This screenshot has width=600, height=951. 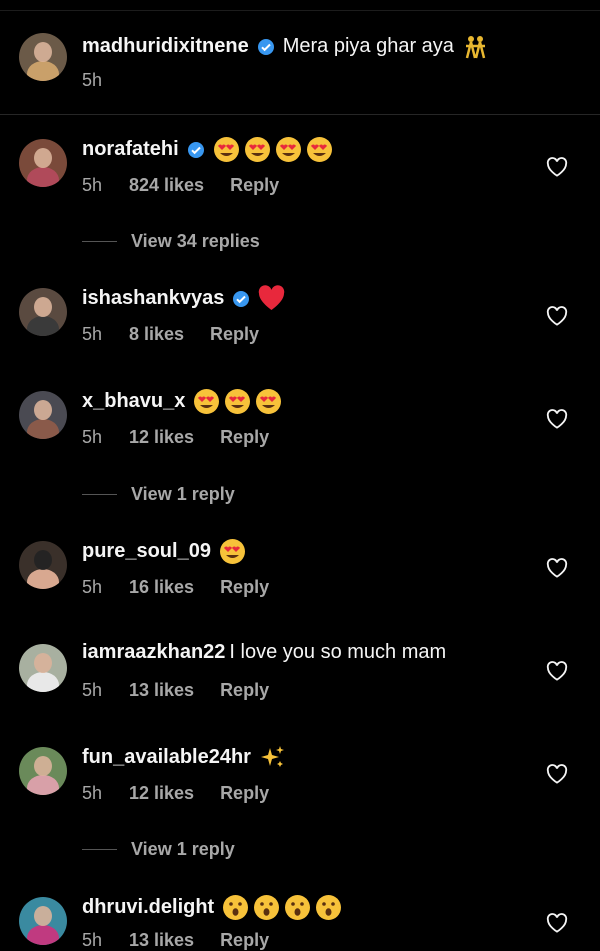 What do you see at coordinates (146, 551) in the screenshot?
I see `comment-username: pure_soul_09` at bounding box center [146, 551].